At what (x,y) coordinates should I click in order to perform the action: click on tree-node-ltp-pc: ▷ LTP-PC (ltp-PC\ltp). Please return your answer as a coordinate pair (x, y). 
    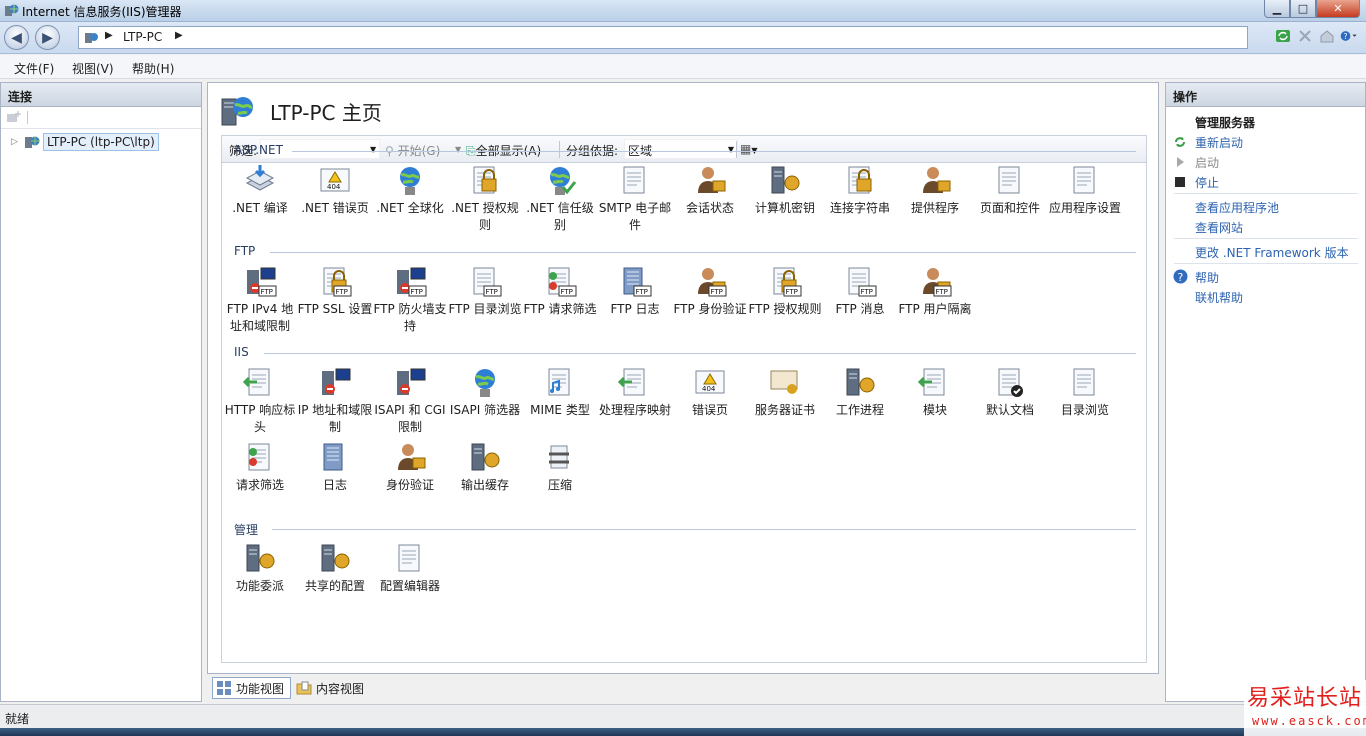
    Looking at the image, I should click on (85, 142).